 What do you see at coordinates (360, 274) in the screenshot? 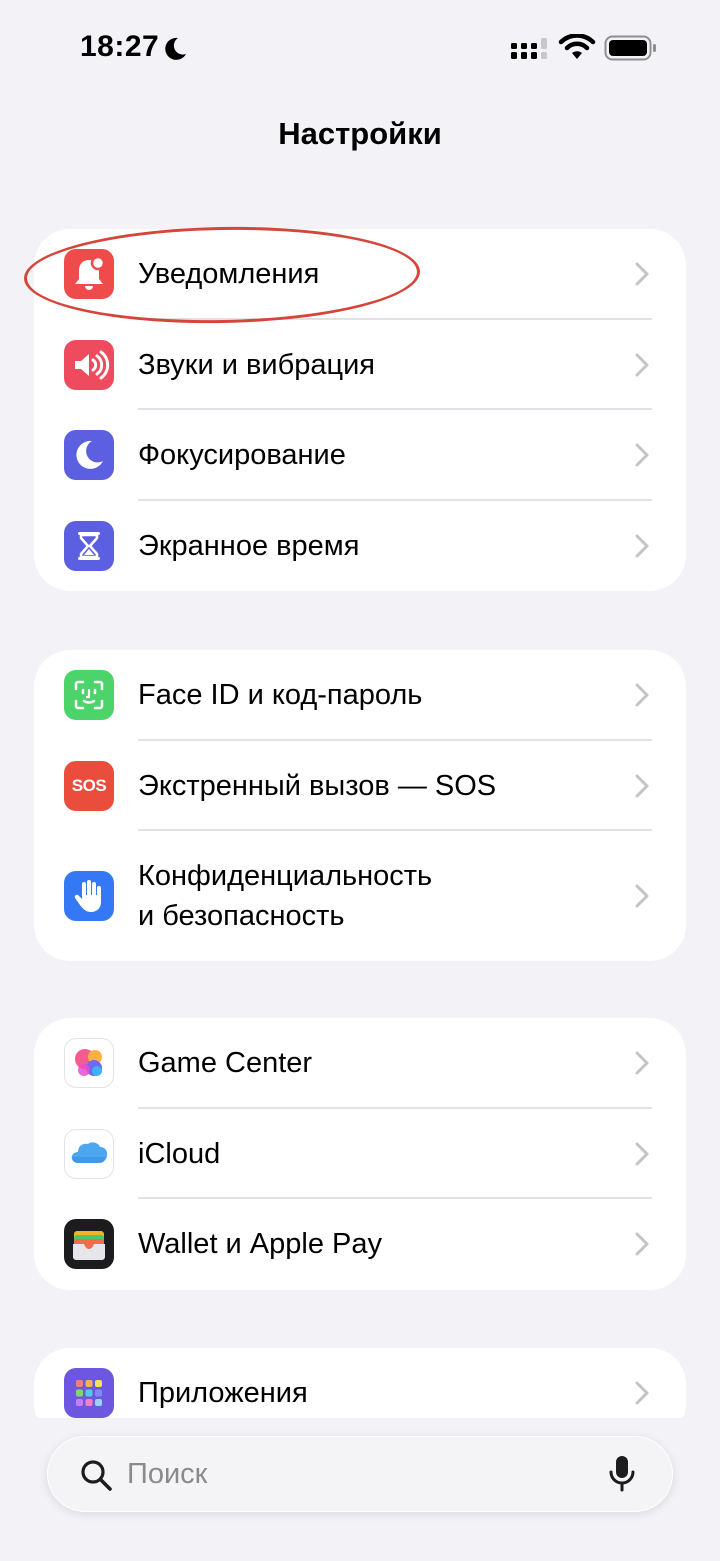
I see `settings-item-notifications: Уведомления` at bounding box center [360, 274].